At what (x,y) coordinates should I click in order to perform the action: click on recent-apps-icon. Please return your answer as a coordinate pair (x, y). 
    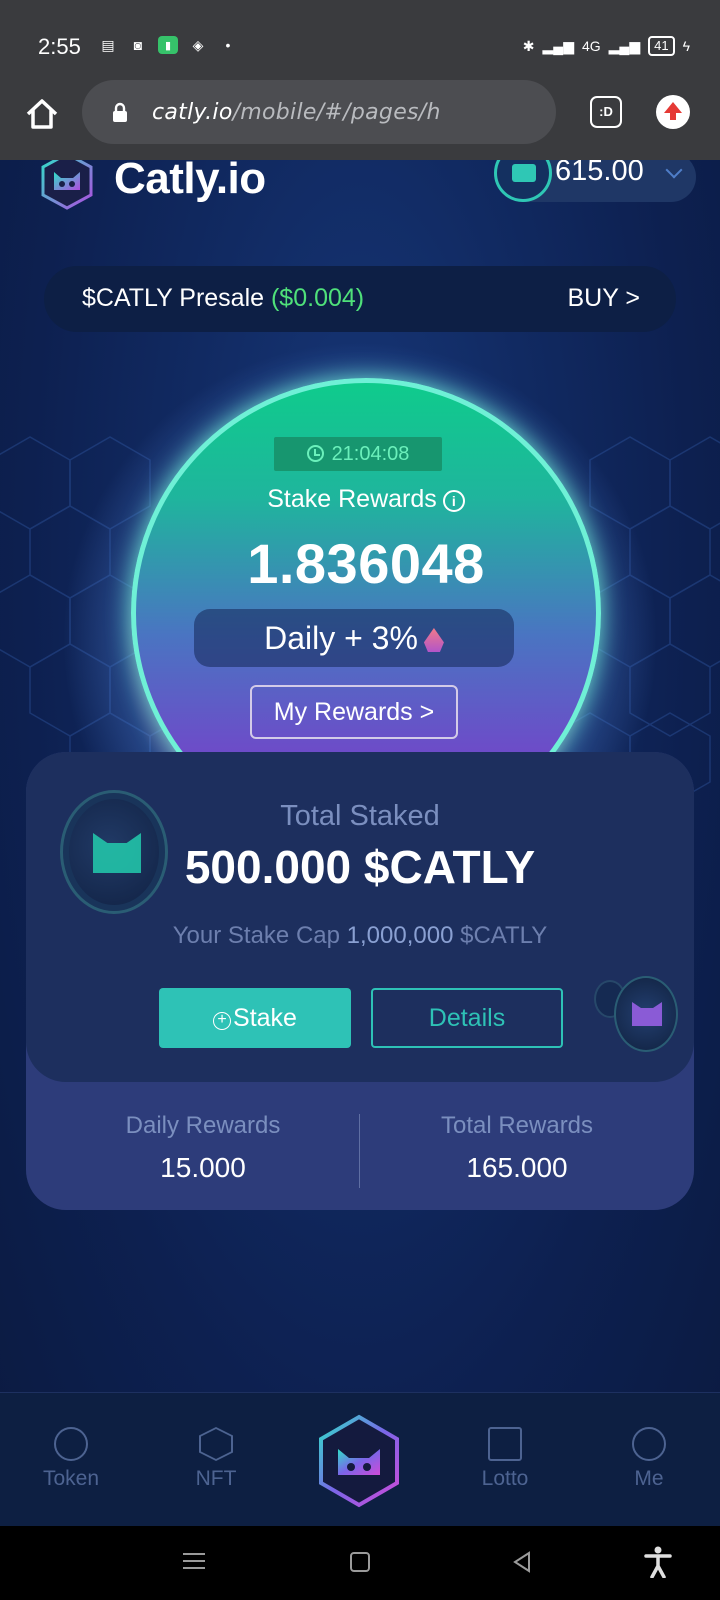
    Looking at the image, I should click on (194, 1561).